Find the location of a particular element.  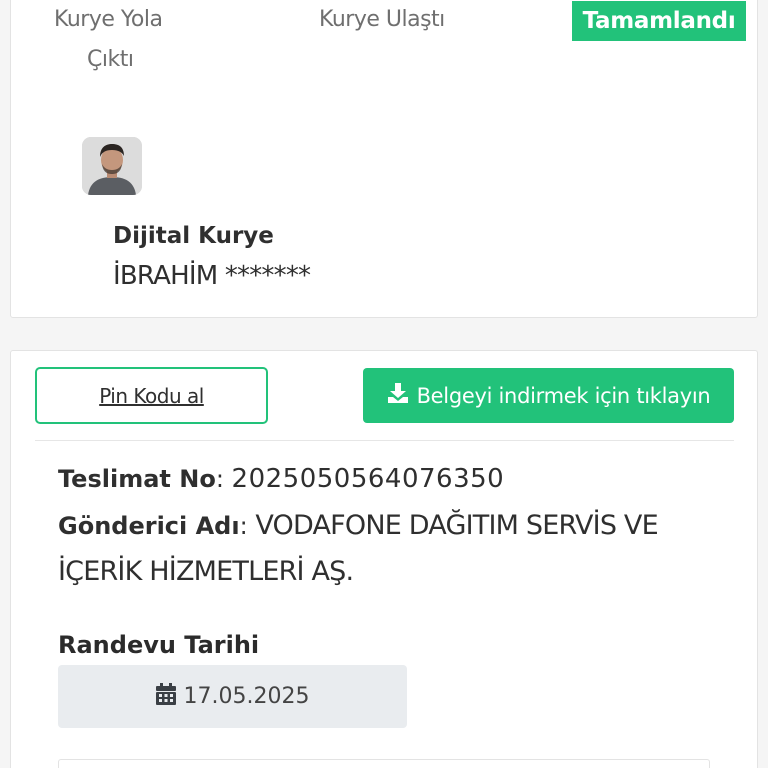

courier-title: Dijital Kurye is located at coordinates (193, 236).